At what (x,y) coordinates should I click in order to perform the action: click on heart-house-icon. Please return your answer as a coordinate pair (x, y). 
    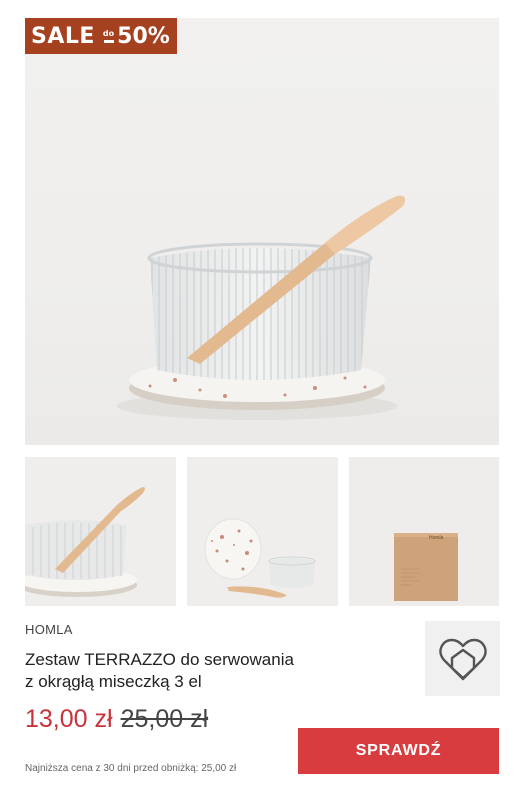
    Looking at the image, I should click on (462, 659).